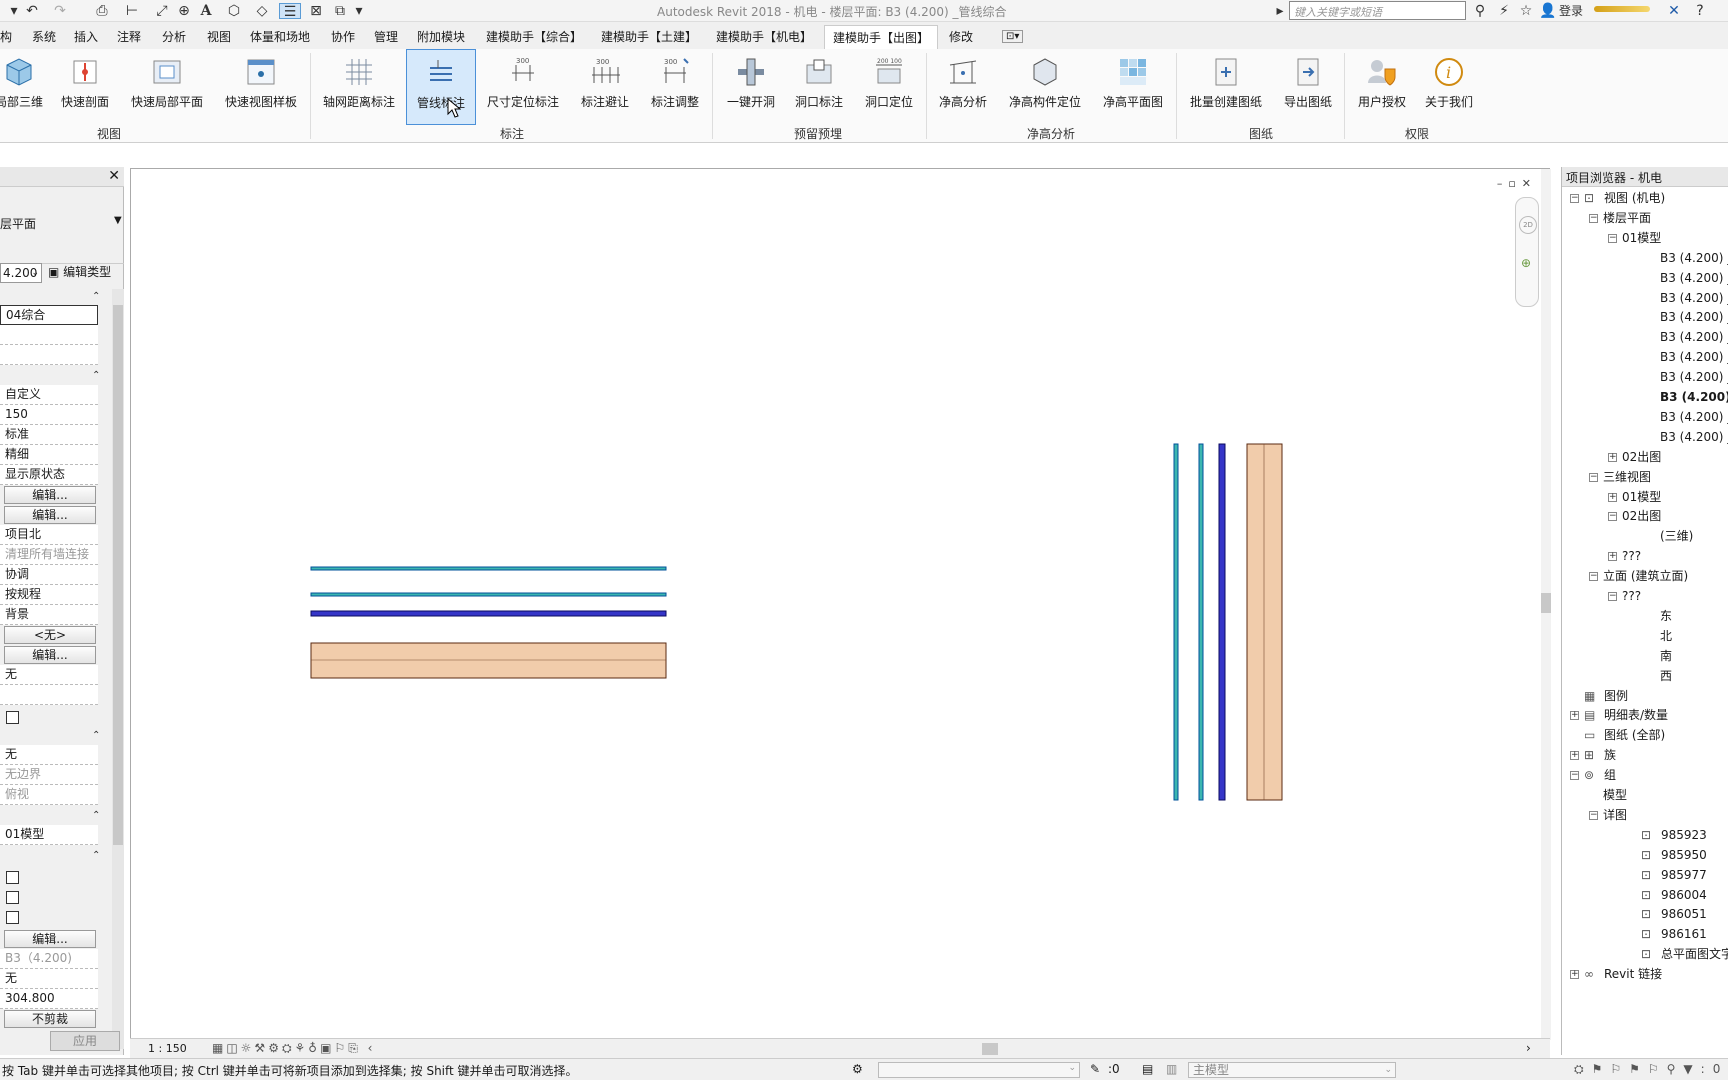 This screenshot has height=1080, width=1728. I want to click on tree-item: B3 (4.200) _动, so click(1694, 258).